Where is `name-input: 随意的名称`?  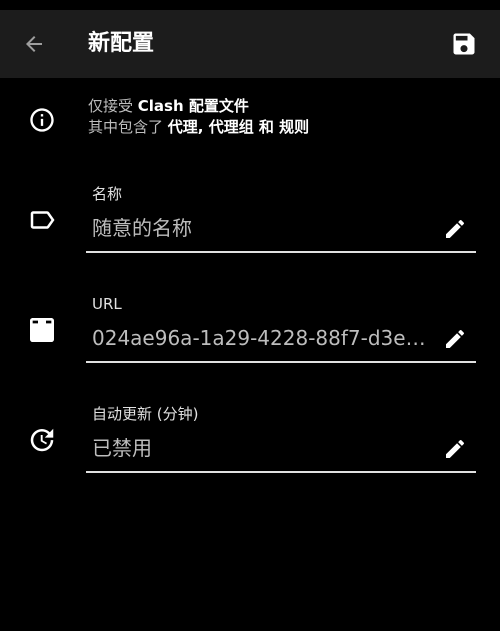
name-input: 随意的名称 is located at coordinates (264, 228).